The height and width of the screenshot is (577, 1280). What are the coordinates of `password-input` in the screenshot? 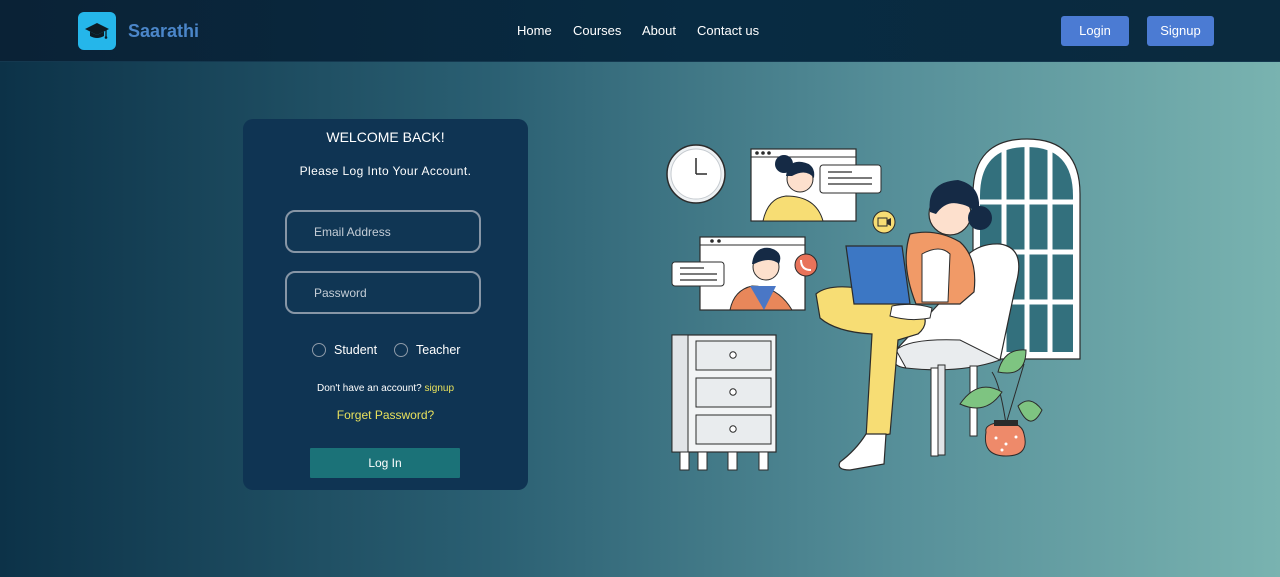 It's located at (383, 292).